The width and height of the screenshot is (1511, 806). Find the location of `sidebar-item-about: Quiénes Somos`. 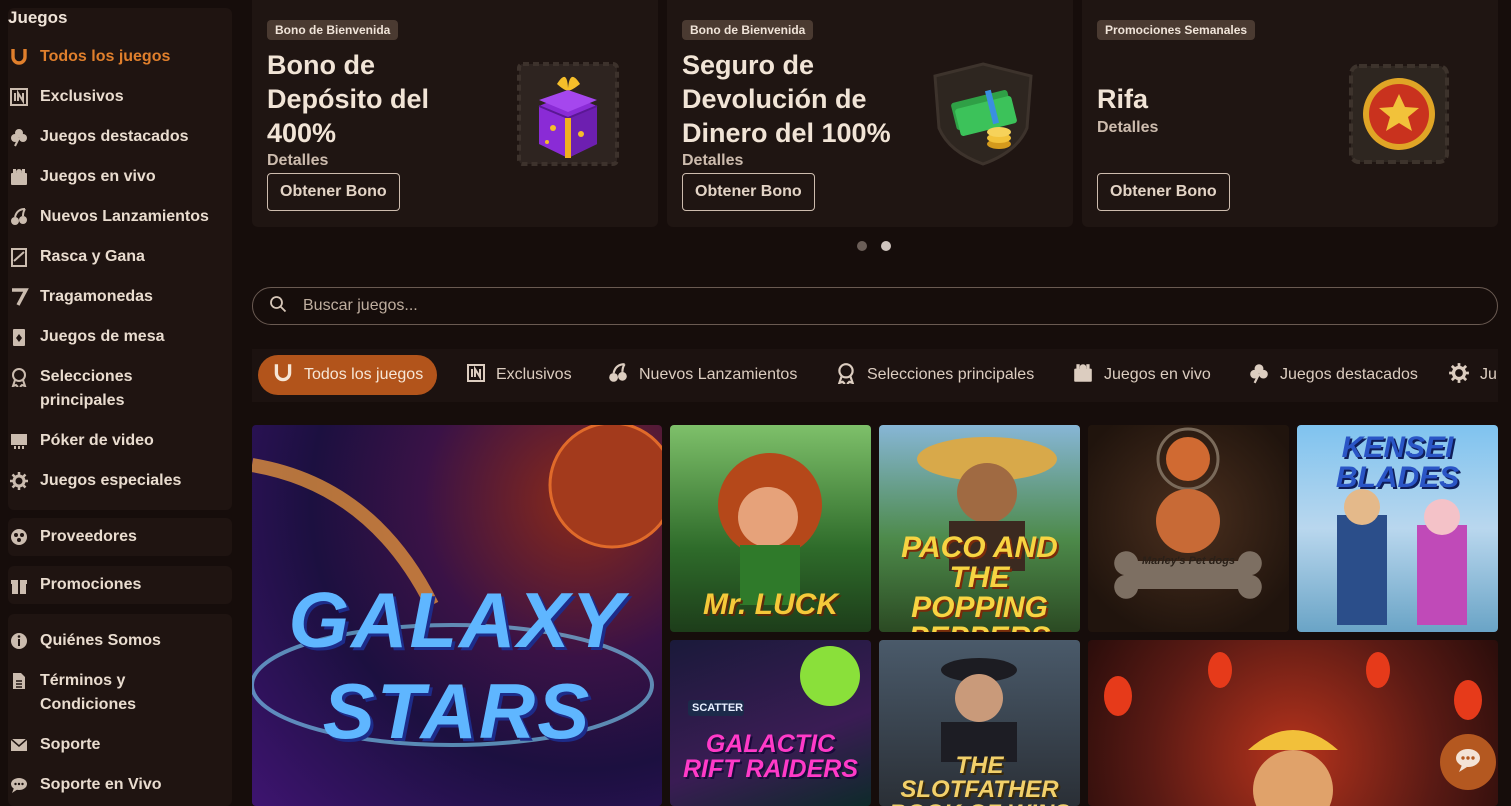

sidebar-item-about: Quiénes Somos is located at coordinates (113, 641).